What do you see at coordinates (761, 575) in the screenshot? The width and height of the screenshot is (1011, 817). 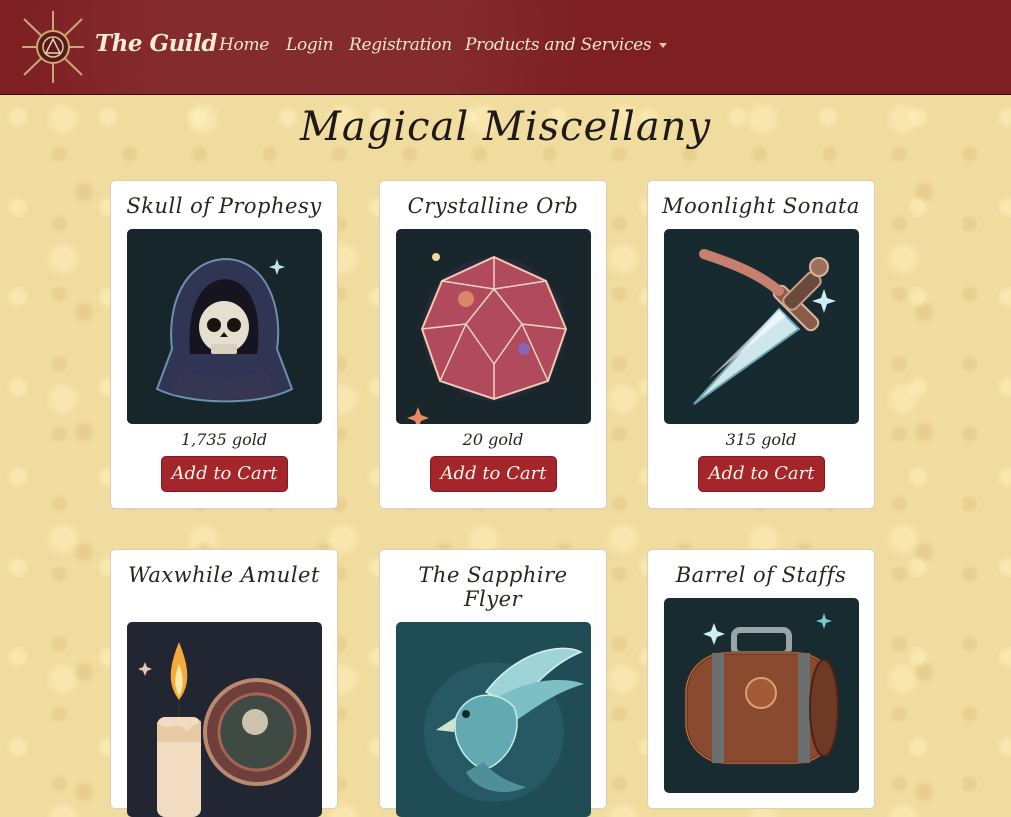 I see `product-name: Barrel of Staffs` at bounding box center [761, 575].